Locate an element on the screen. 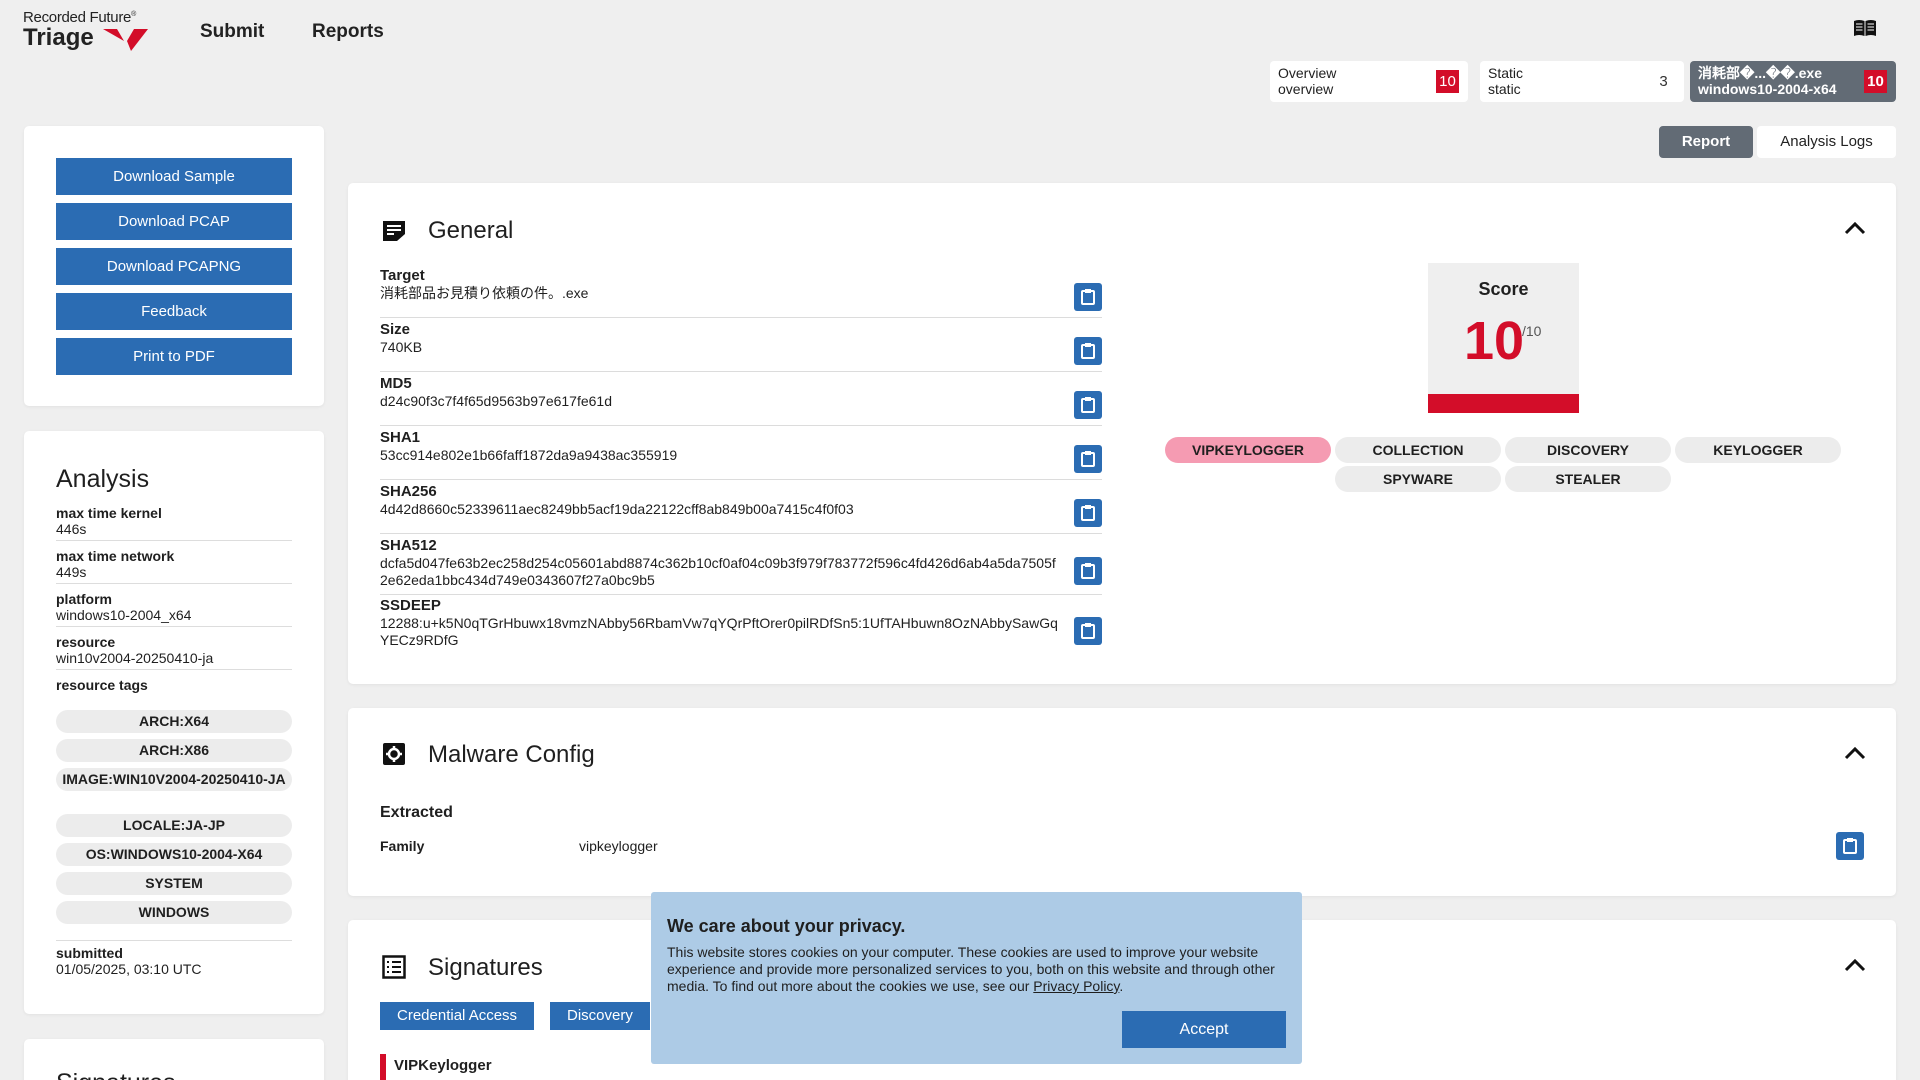 The image size is (1920, 1080). kv-key: max time kernel is located at coordinates (109, 513).